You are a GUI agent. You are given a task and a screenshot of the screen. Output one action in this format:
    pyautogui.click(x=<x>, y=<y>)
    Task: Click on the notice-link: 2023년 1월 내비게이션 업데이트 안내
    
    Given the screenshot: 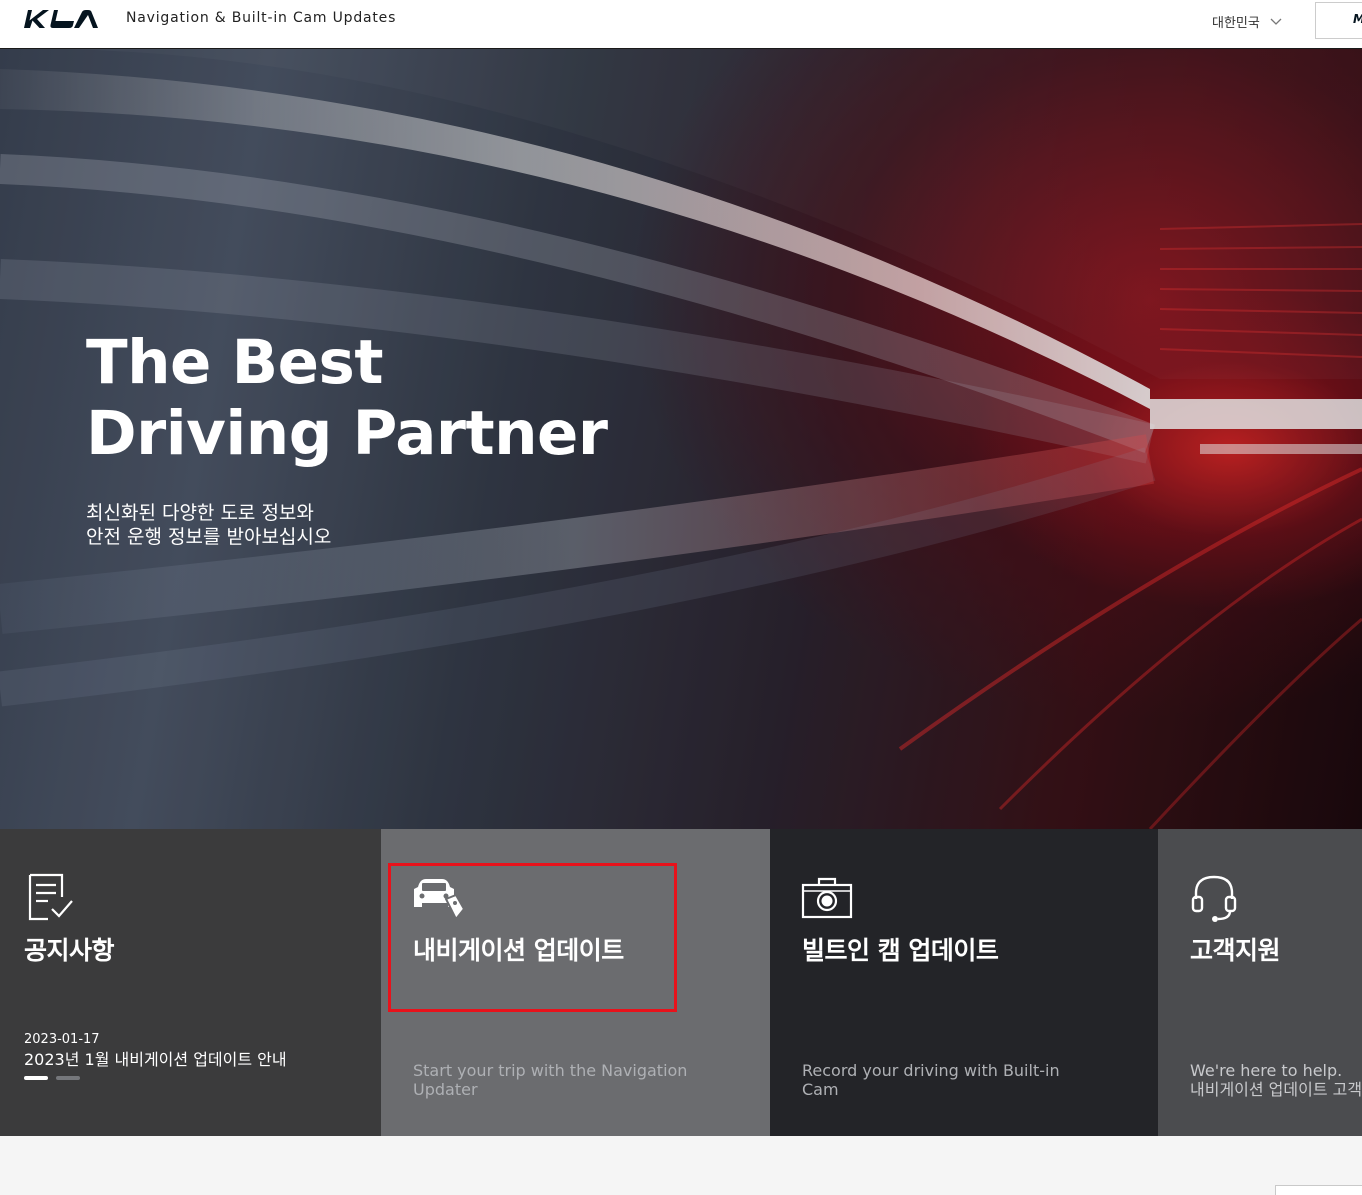 What is the action you would take?
    pyautogui.click(x=155, y=1058)
    